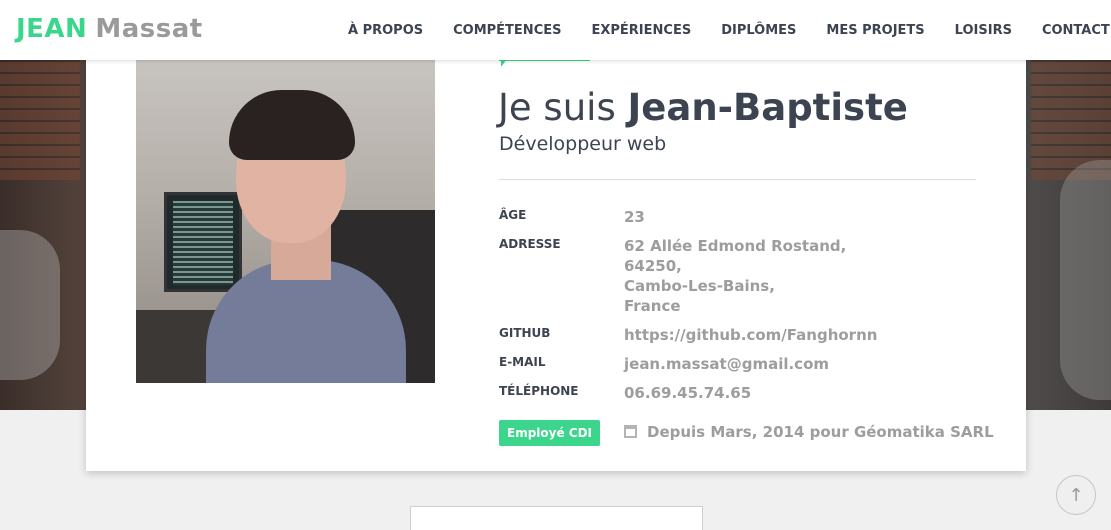 The height and width of the screenshot is (530, 1111). What do you see at coordinates (750, 335) in the screenshot?
I see `github-link: https://github.com/Fanghornn` at bounding box center [750, 335].